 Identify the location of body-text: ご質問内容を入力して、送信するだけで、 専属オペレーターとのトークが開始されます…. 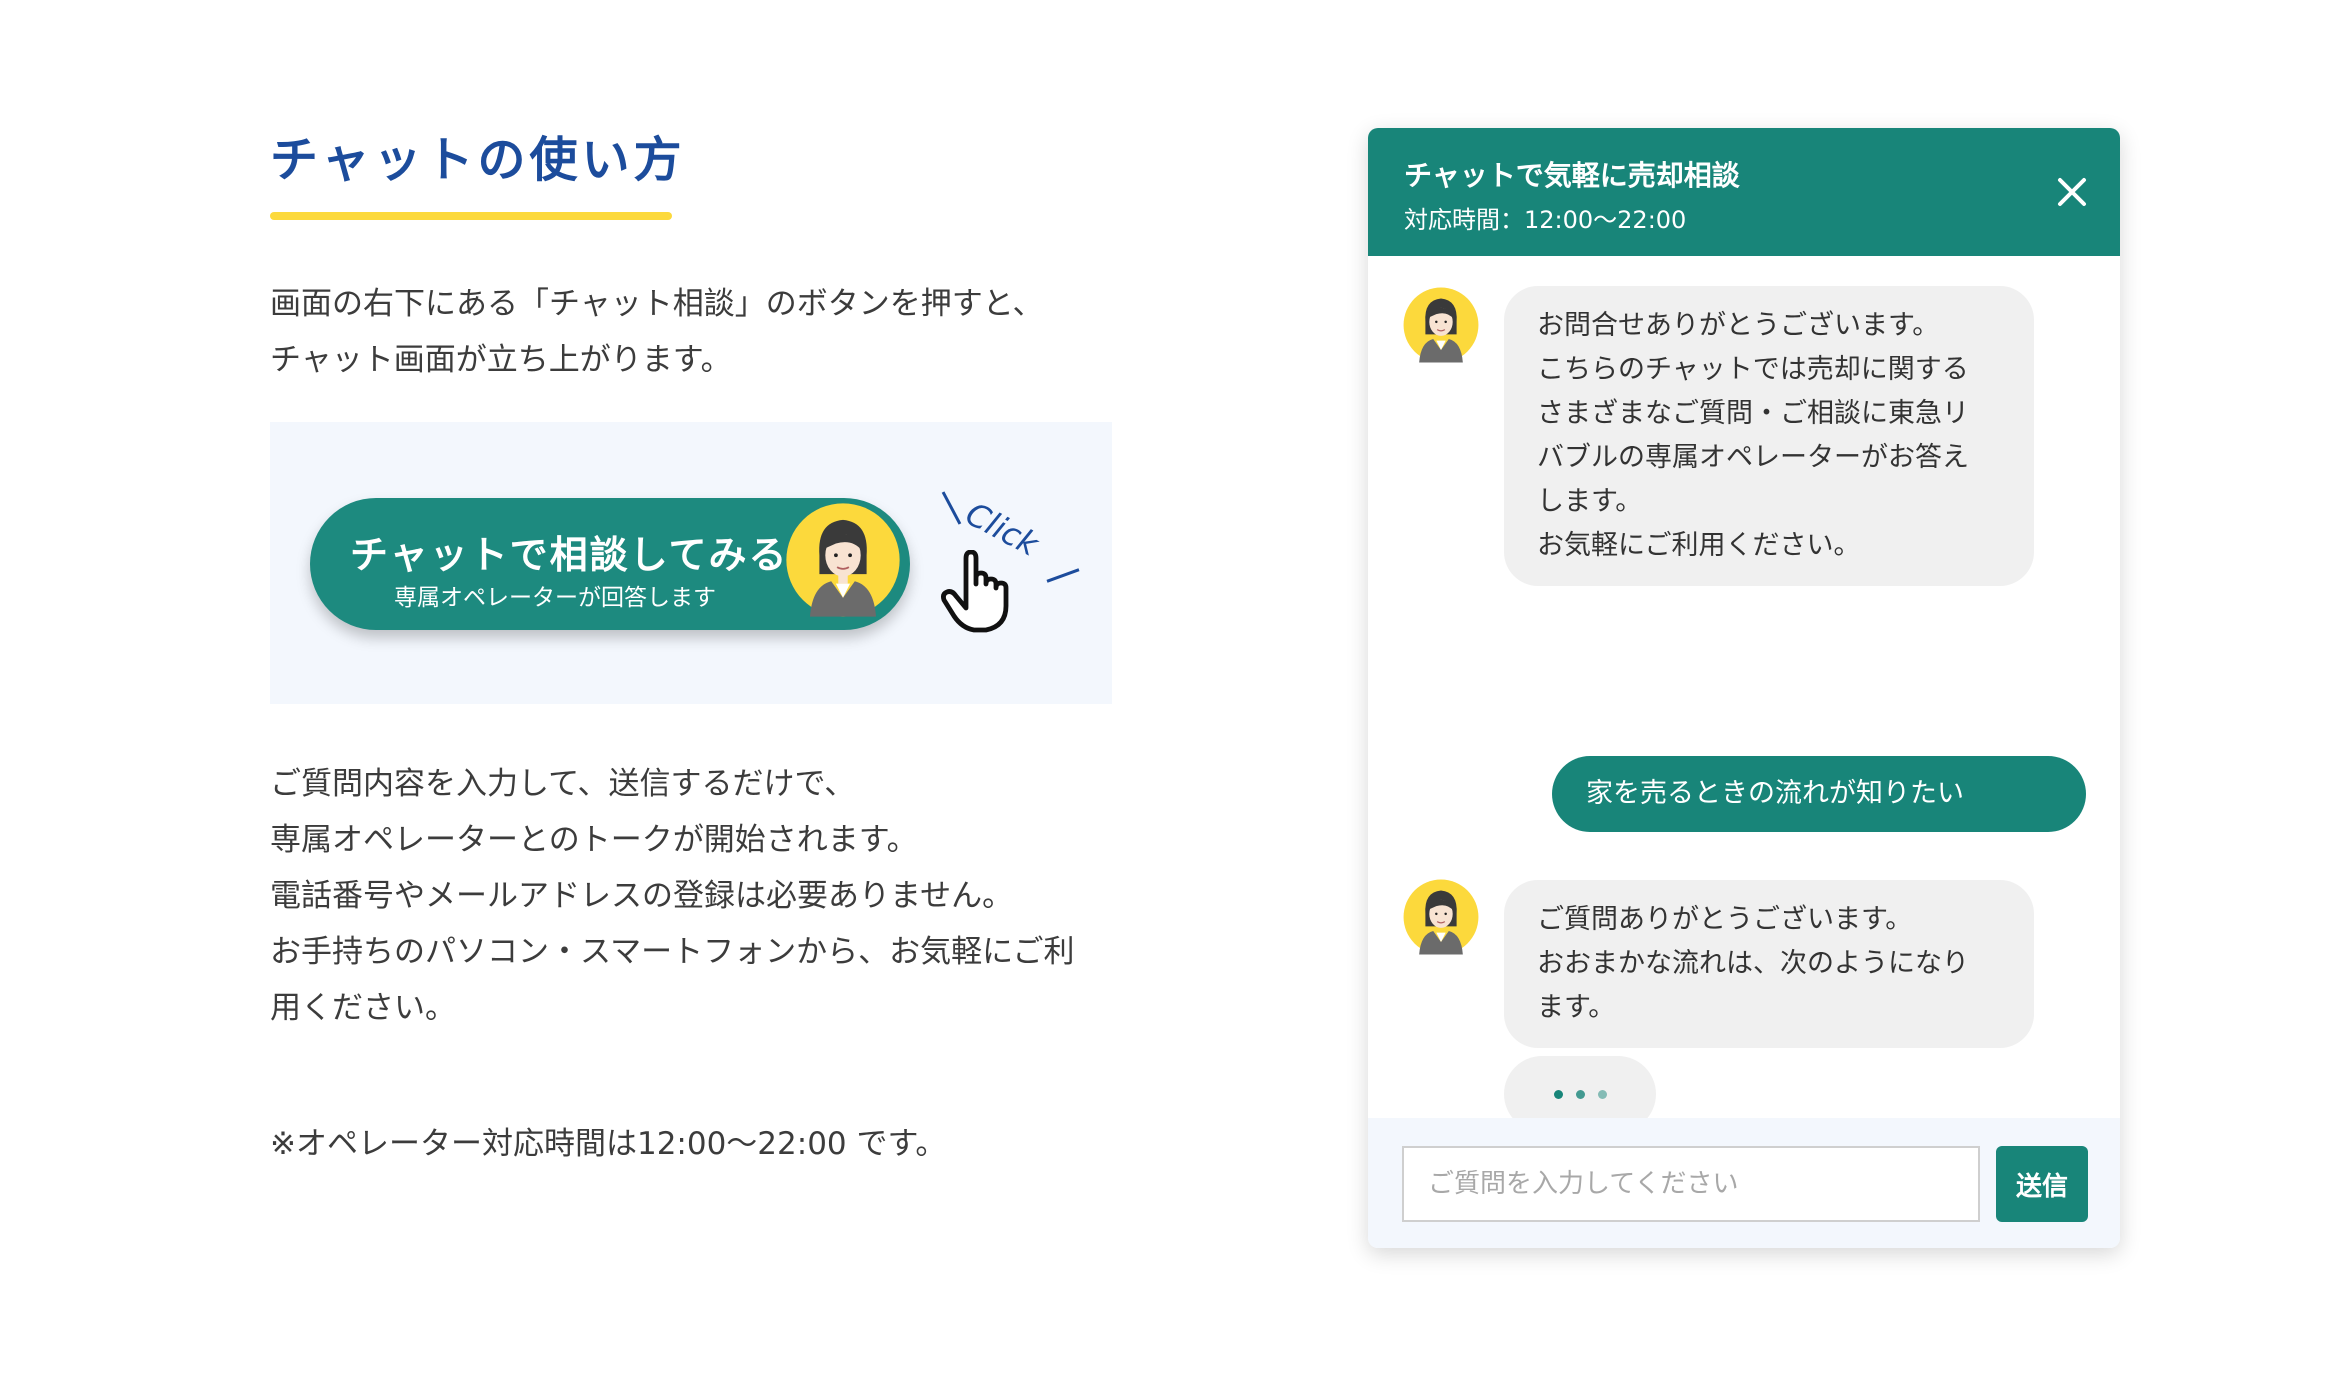
(695, 896).